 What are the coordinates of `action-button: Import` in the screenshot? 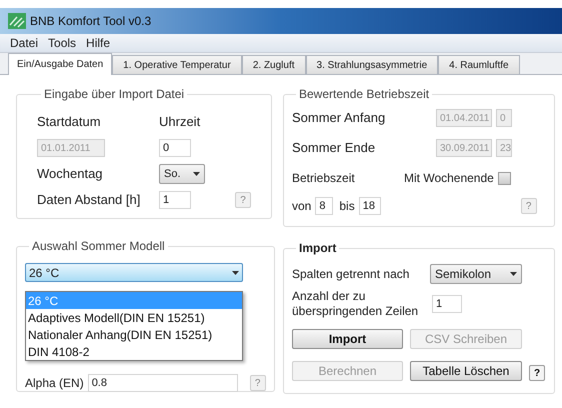 It's located at (347, 339).